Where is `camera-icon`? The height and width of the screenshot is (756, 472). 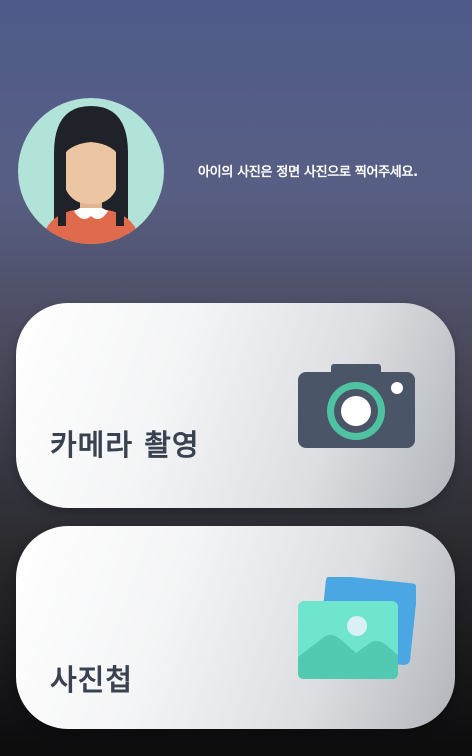 camera-icon is located at coordinates (357, 407).